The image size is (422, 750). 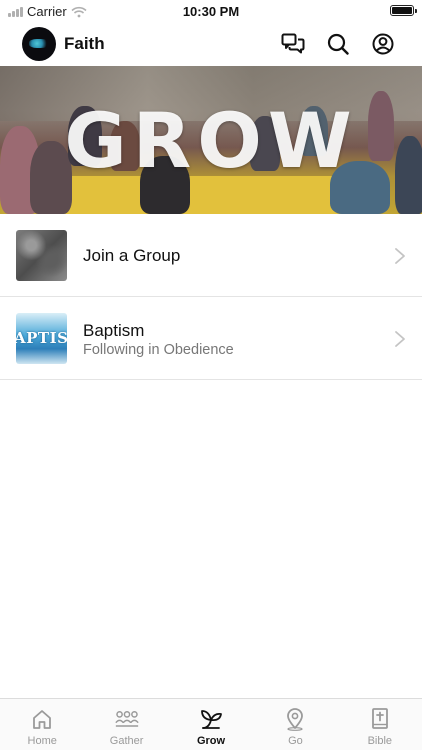 What do you see at coordinates (383, 44) in the screenshot?
I see `profile-icon` at bounding box center [383, 44].